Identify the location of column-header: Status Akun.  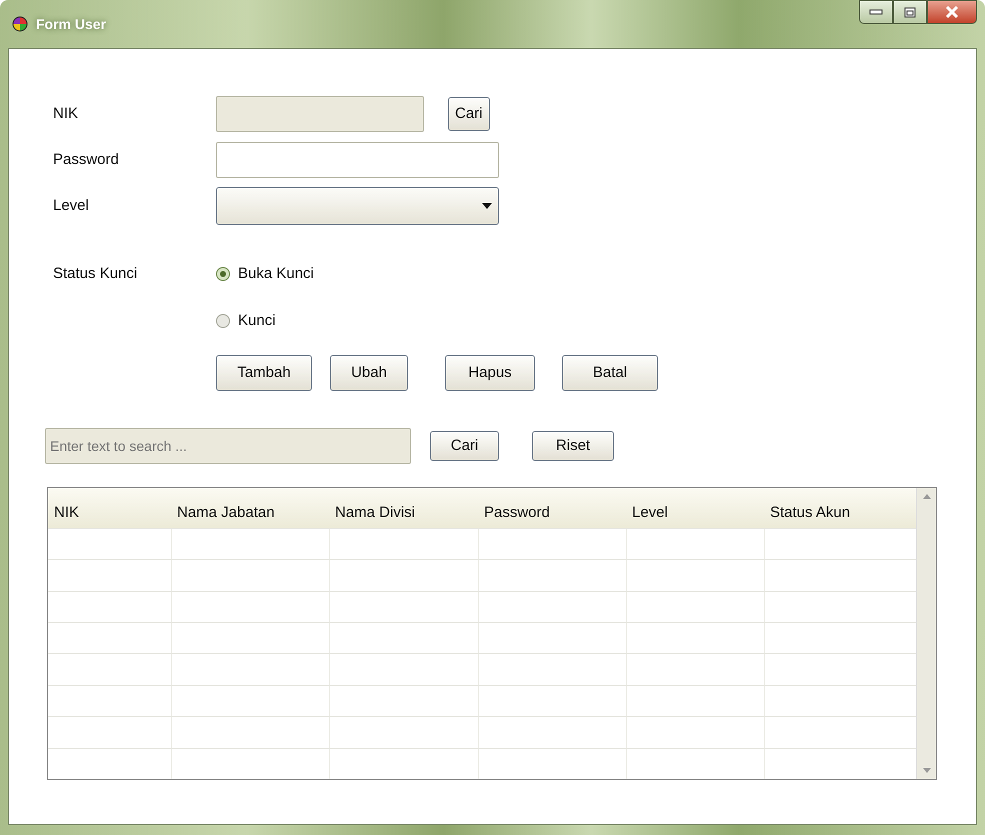
(839, 508).